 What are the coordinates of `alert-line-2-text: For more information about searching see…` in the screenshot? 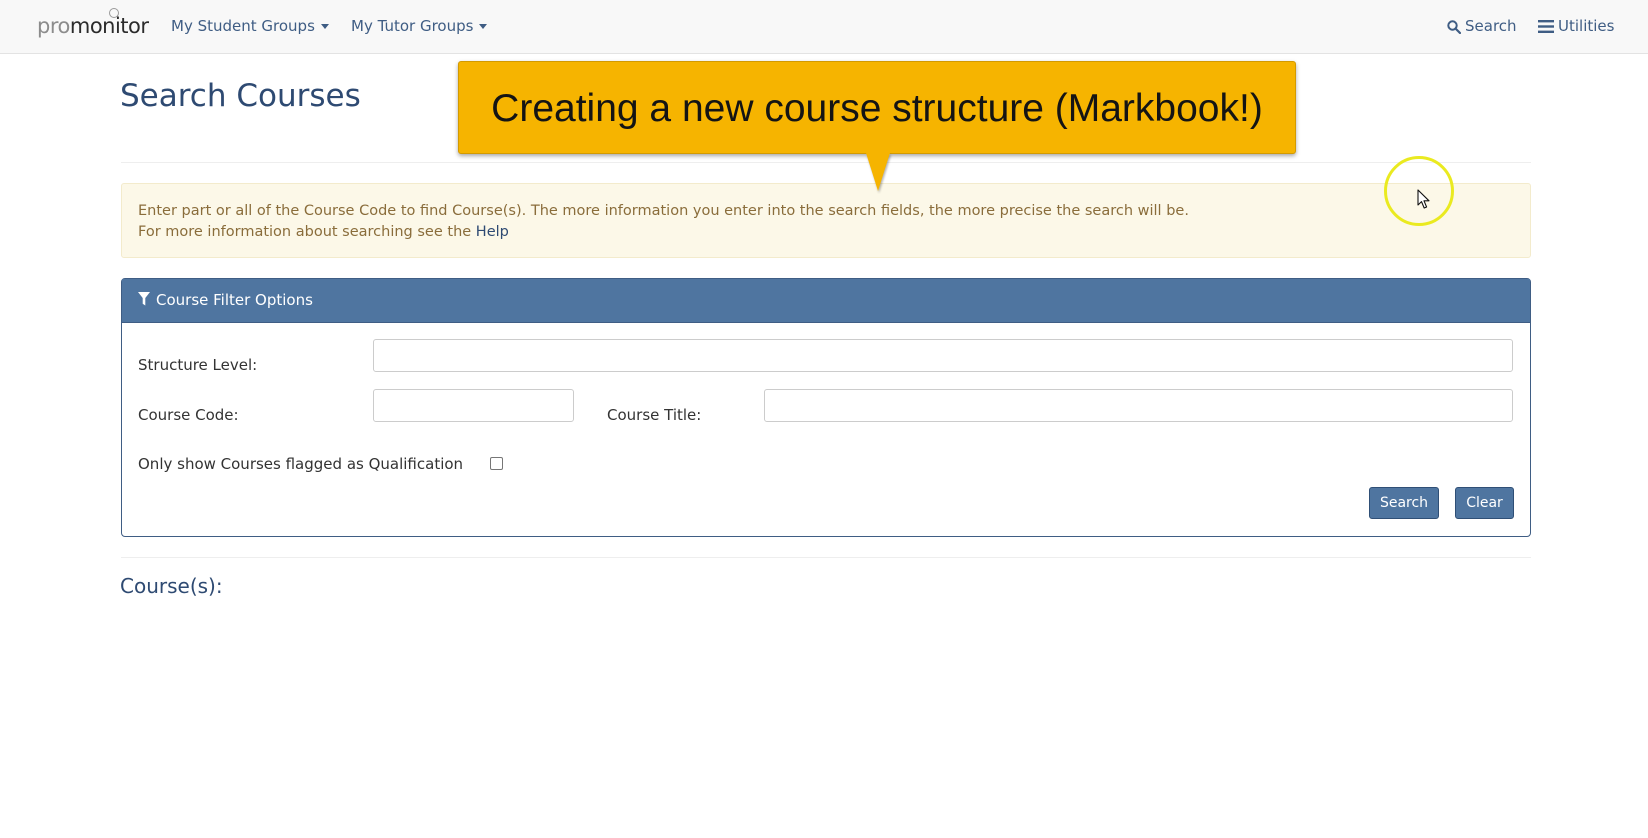 It's located at (307, 232).